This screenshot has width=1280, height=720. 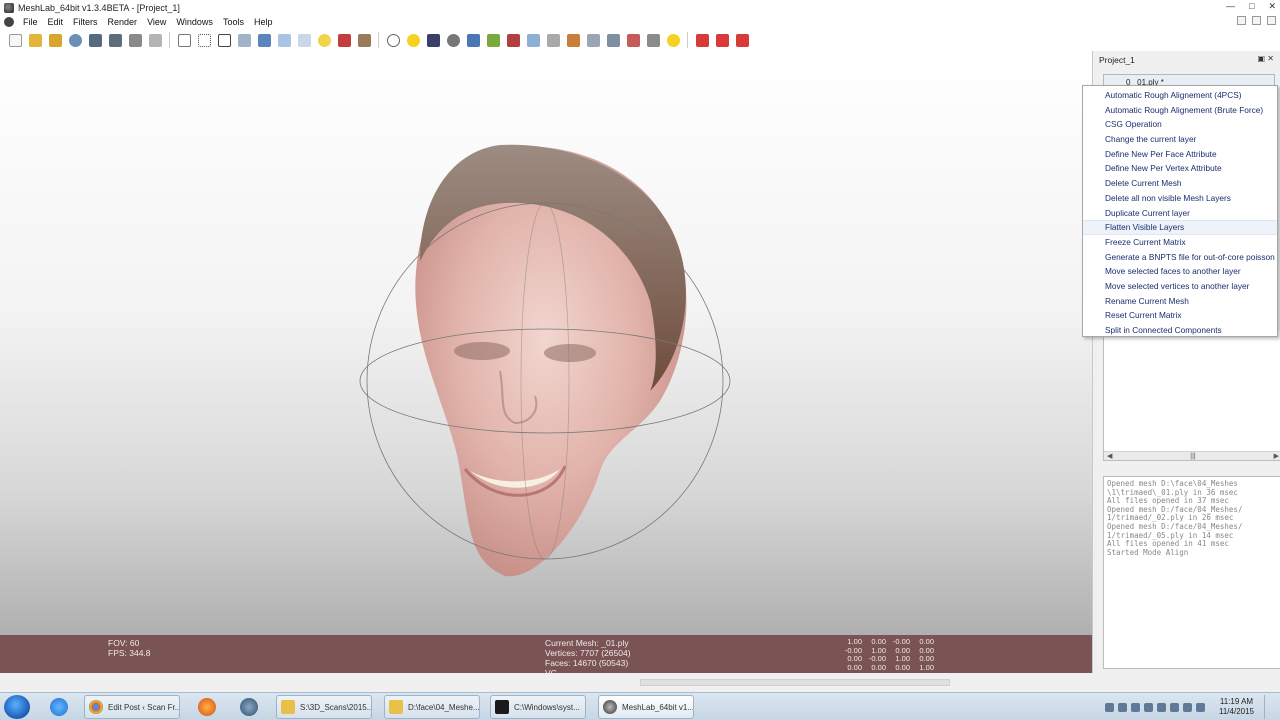 What do you see at coordinates (613, 40) in the screenshot?
I see `manip-button` at bounding box center [613, 40].